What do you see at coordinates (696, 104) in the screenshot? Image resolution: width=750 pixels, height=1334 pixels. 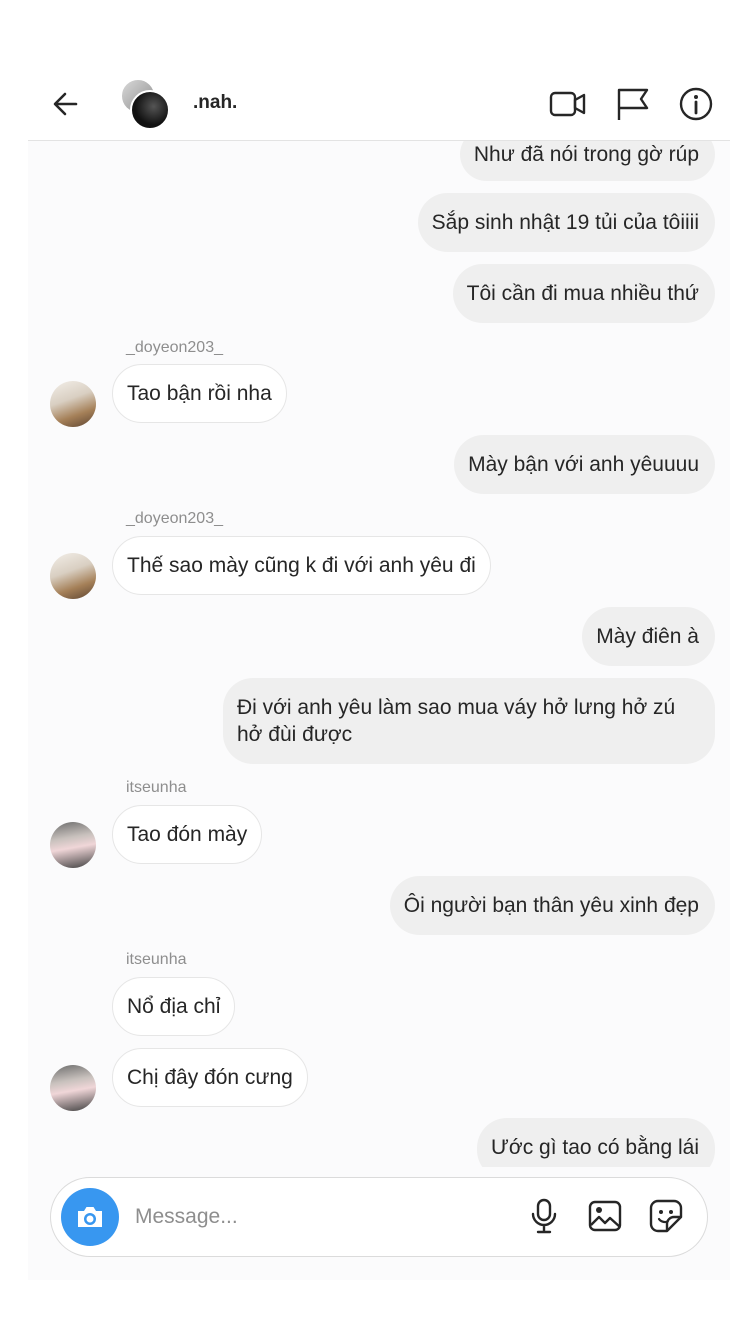 I see `info-icon` at bounding box center [696, 104].